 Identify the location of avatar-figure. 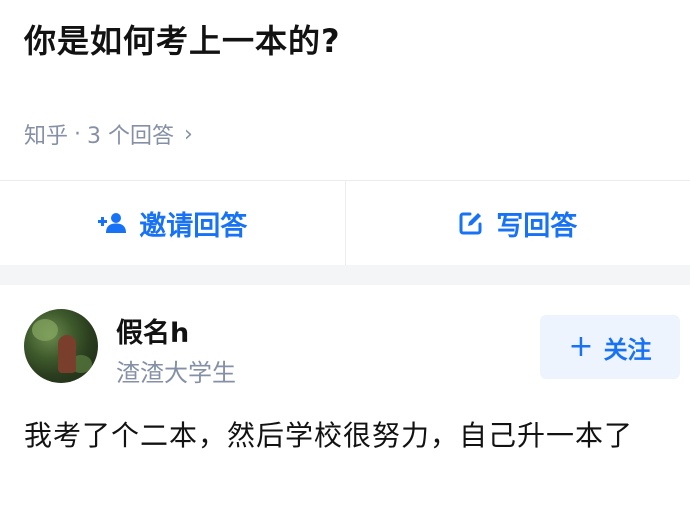
(67, 354).